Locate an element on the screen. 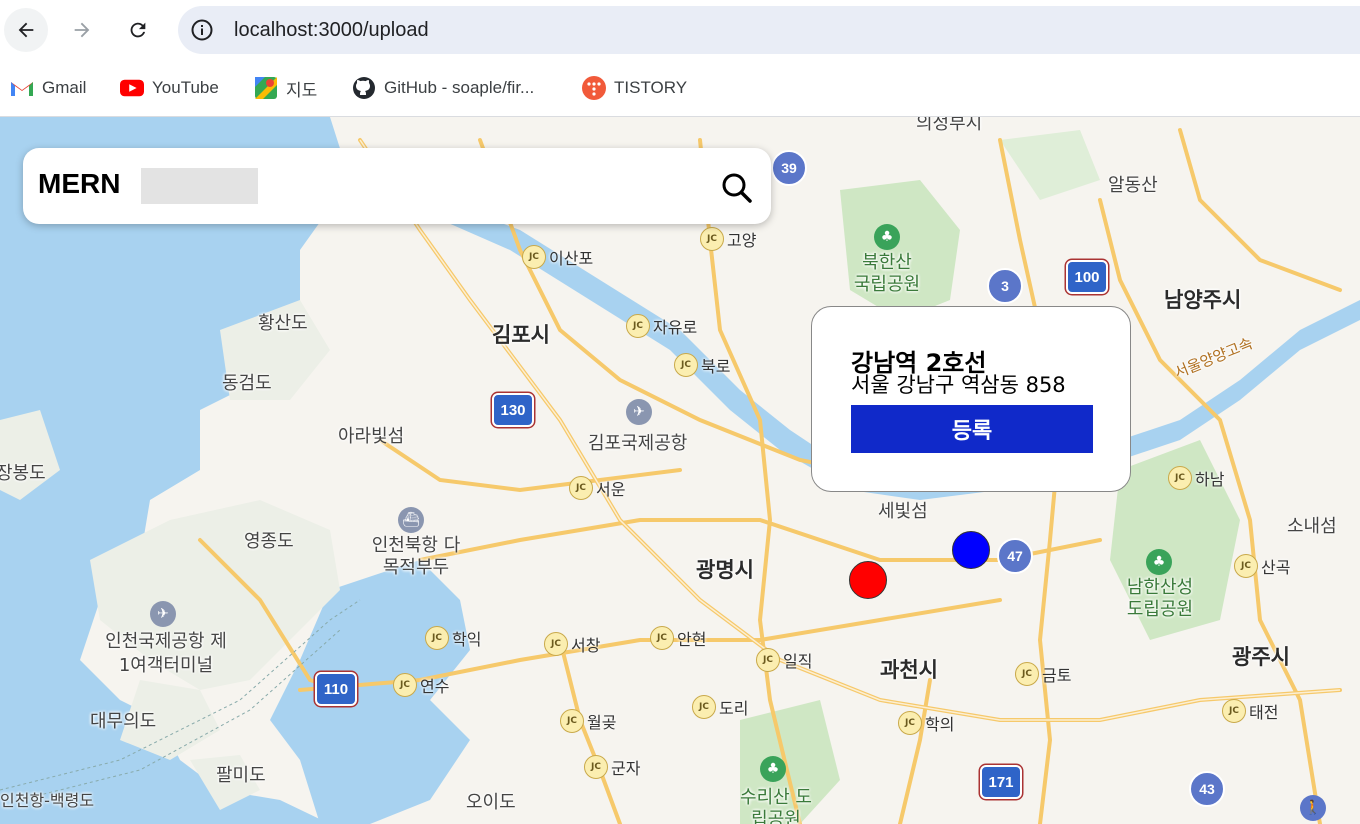 The height and width of the screenshot is (824, 1360). junction-label: JC 안현 is located at coordinates (678, 638).